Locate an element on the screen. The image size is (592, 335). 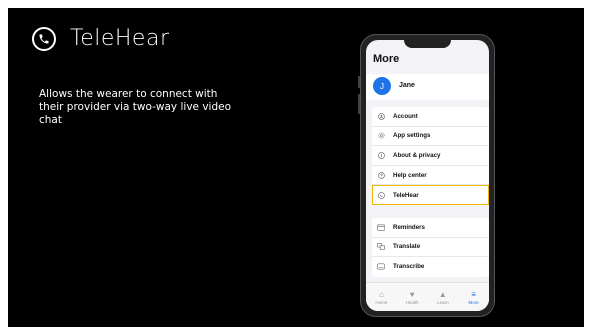
menu-item-reminders: Reminders is located at coordinates (430, 228).